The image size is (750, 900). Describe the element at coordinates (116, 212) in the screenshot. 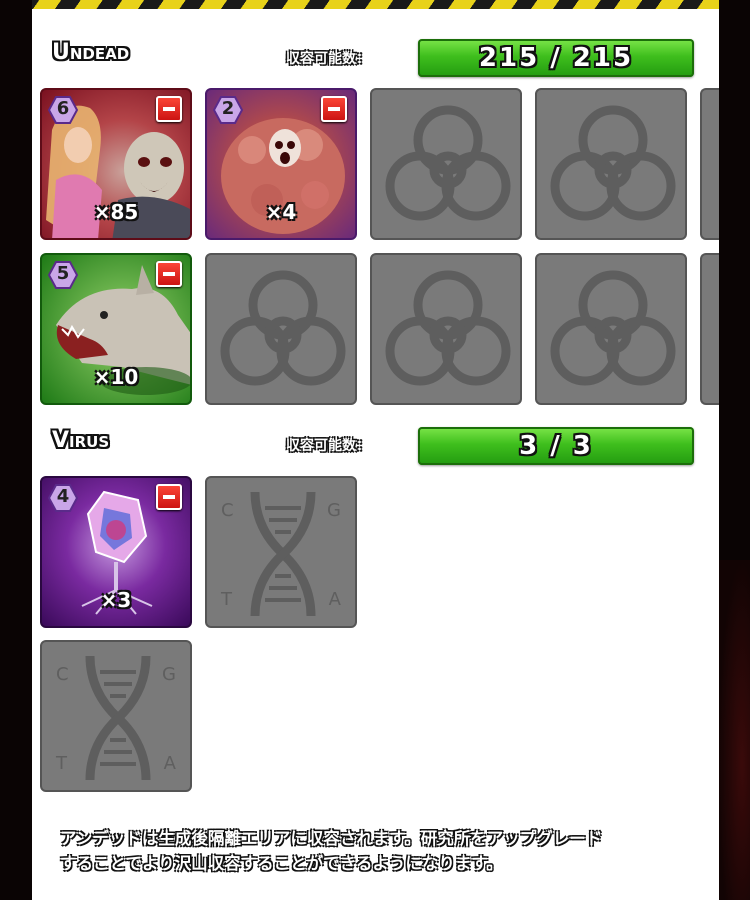

I see `card-count: ×85` at that location.